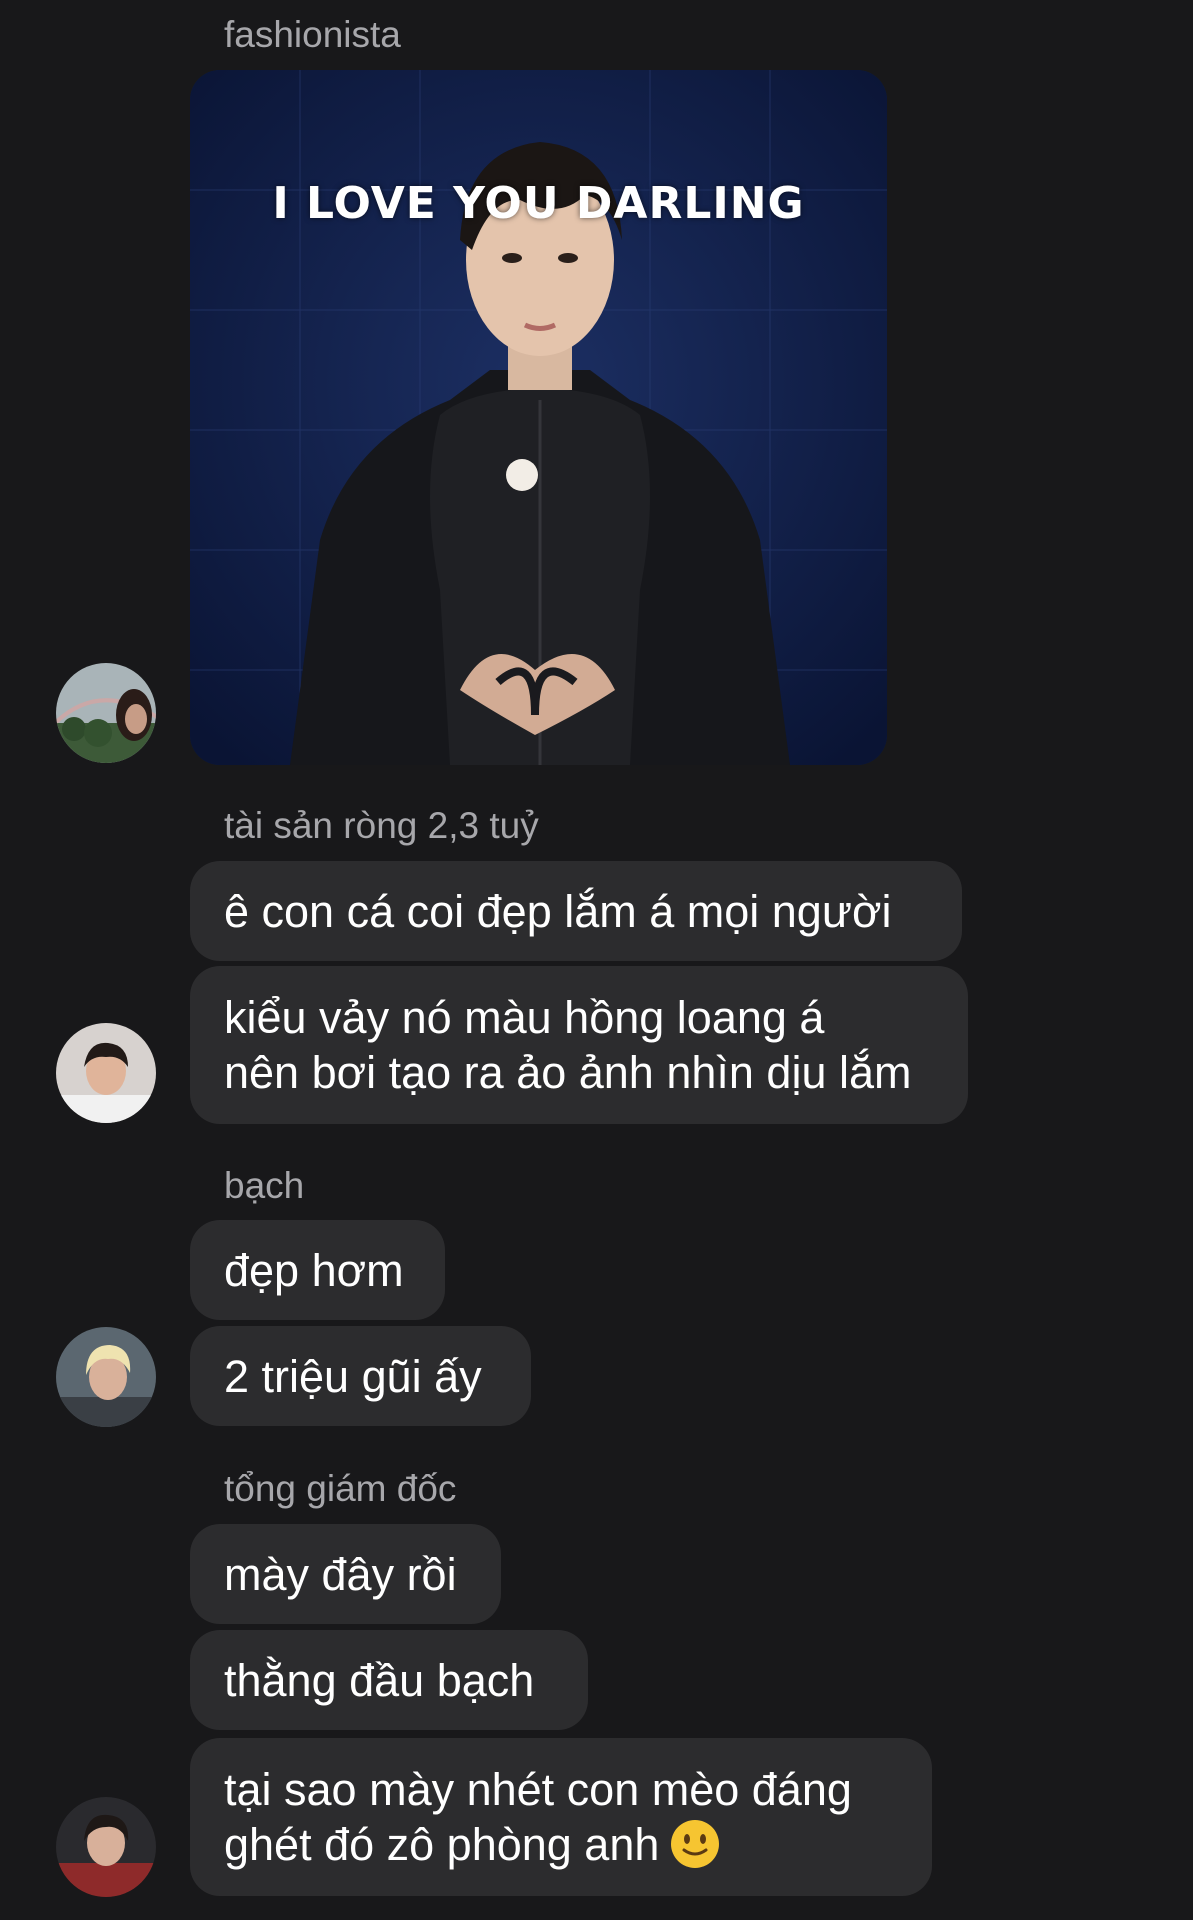 This screenshot has width=1193, height=1920. I want to click on image-caption: I LOVE YOU DARLING, so click(538, 203).